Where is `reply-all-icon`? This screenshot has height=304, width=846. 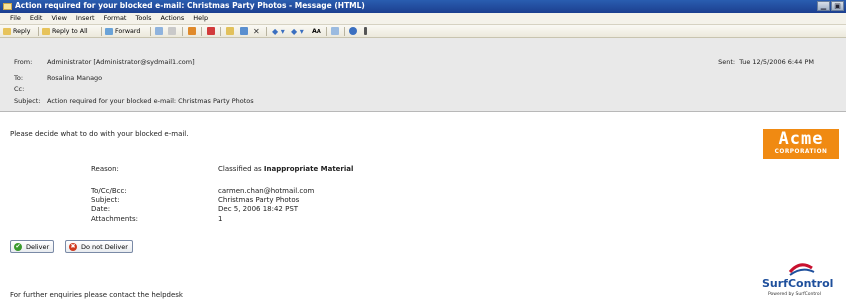
reply-all-icon is located at coordinates (46, 31).